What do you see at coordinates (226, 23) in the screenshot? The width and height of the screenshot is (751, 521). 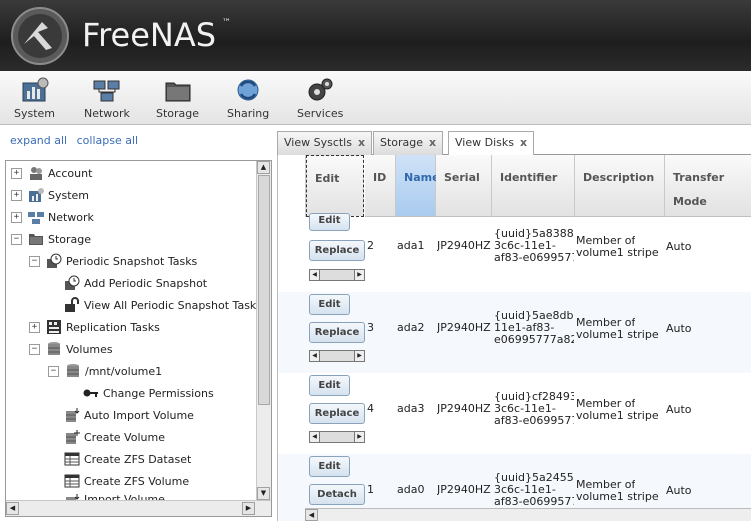 I see `brand-trademark: ™` at bounding box center [226, 23].